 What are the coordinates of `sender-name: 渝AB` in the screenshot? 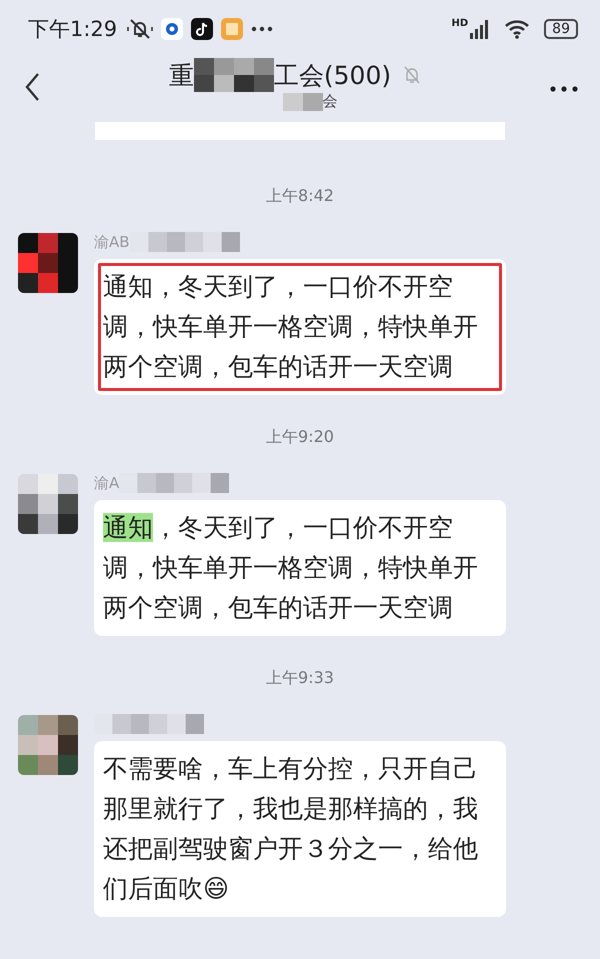 It's located at (112, 242).